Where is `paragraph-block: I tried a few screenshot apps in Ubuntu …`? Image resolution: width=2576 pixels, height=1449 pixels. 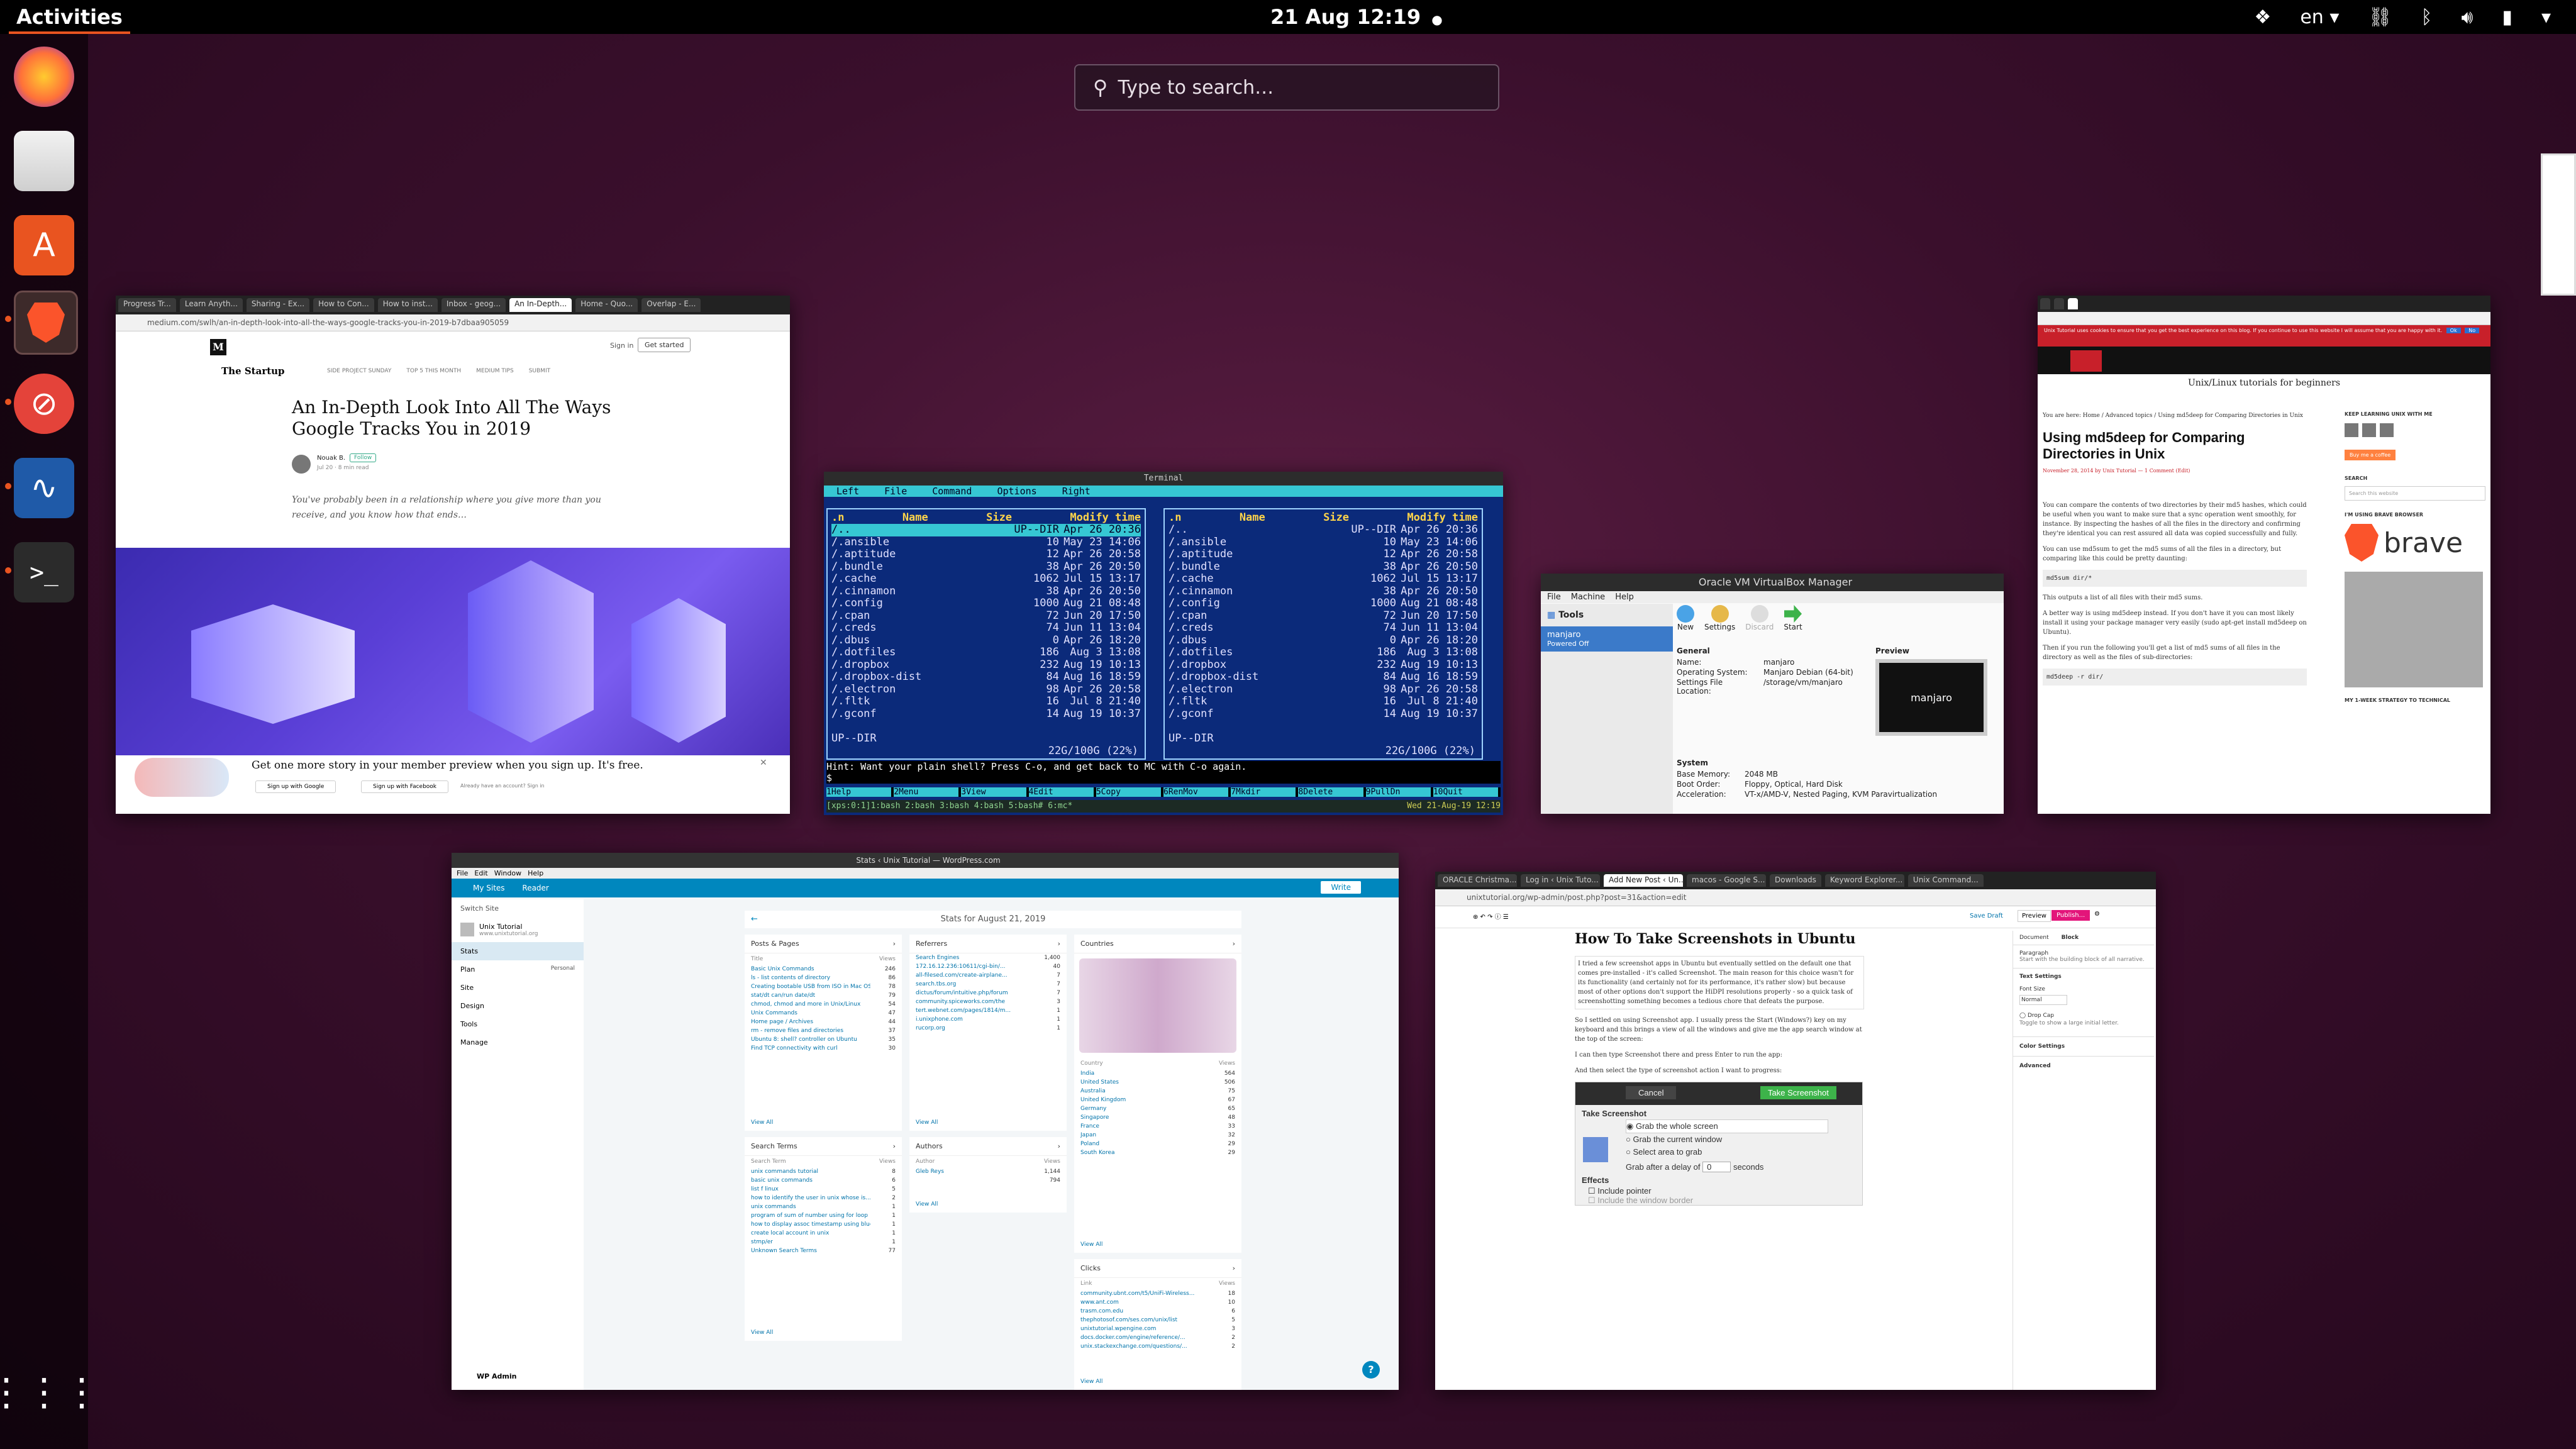 paragraph-block: I tried a few screenshot apps in Ubuntu … is located at coordinates (1719, 982).